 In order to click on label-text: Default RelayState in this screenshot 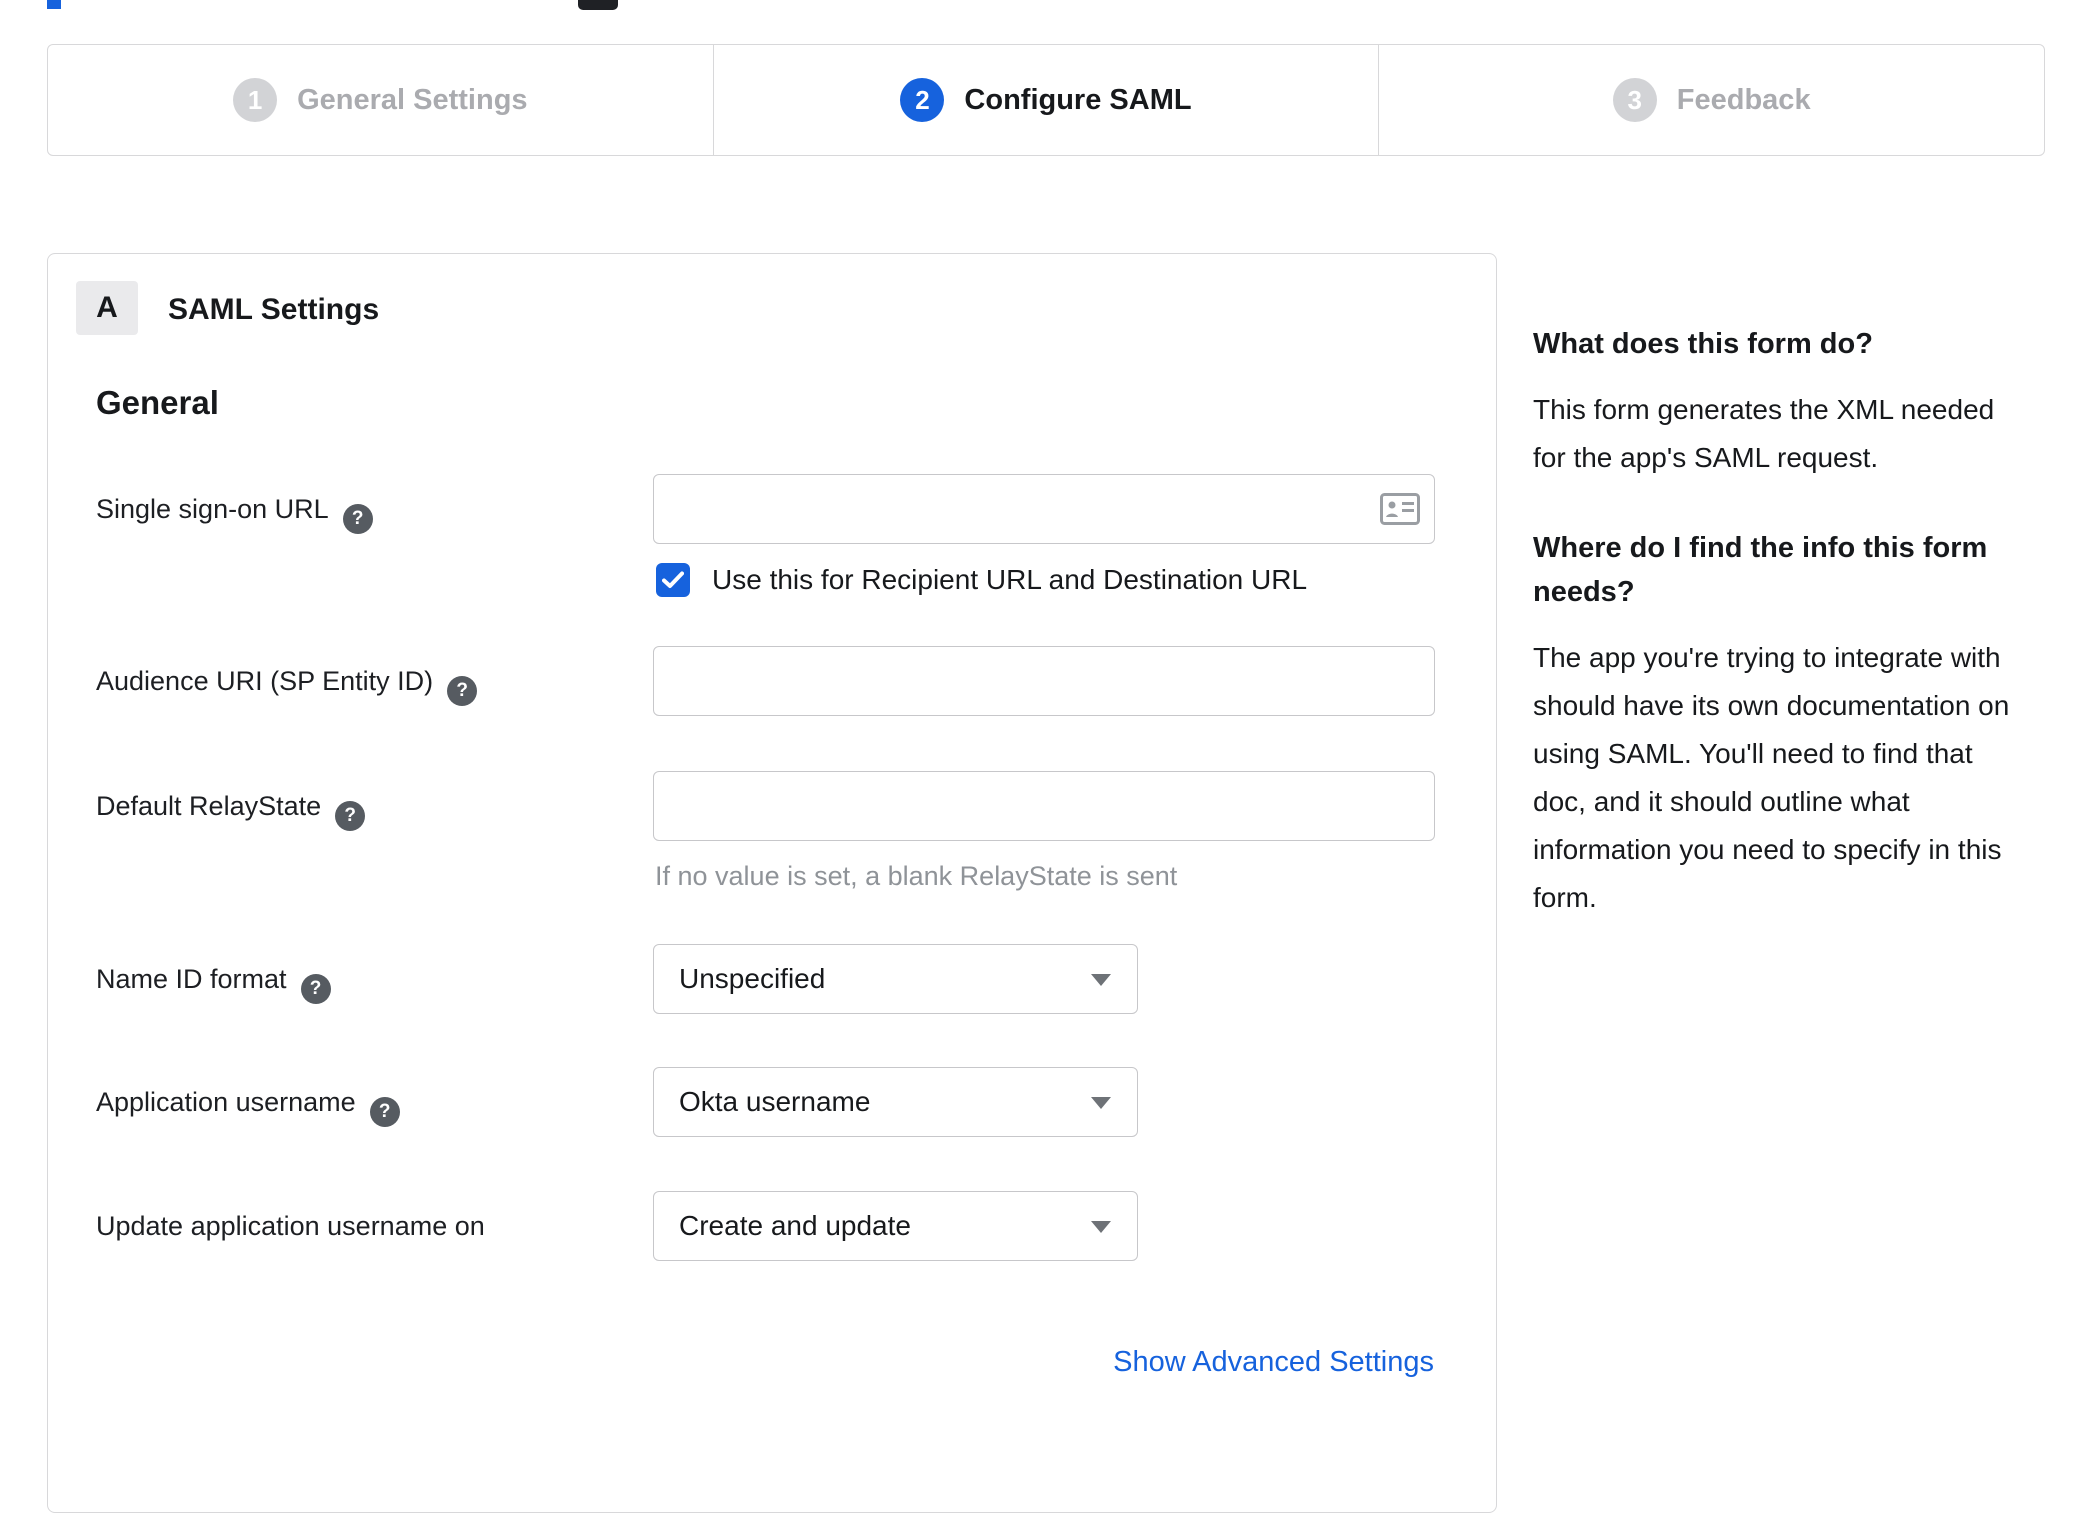, I will do `click(209, 806)`.